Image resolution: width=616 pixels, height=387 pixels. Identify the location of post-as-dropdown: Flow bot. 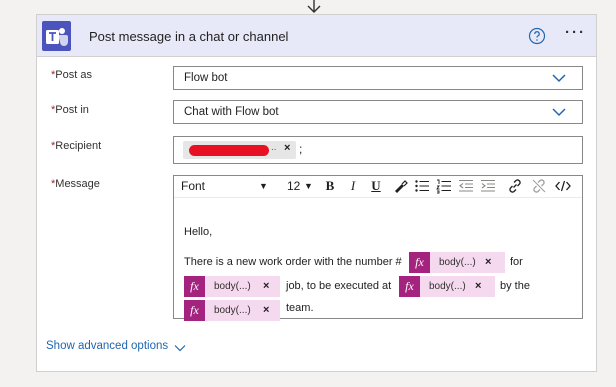
(378, 78).